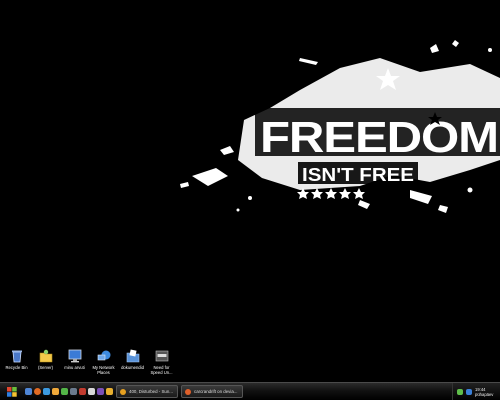  I want to click on quick-launch, so click(69, 391).